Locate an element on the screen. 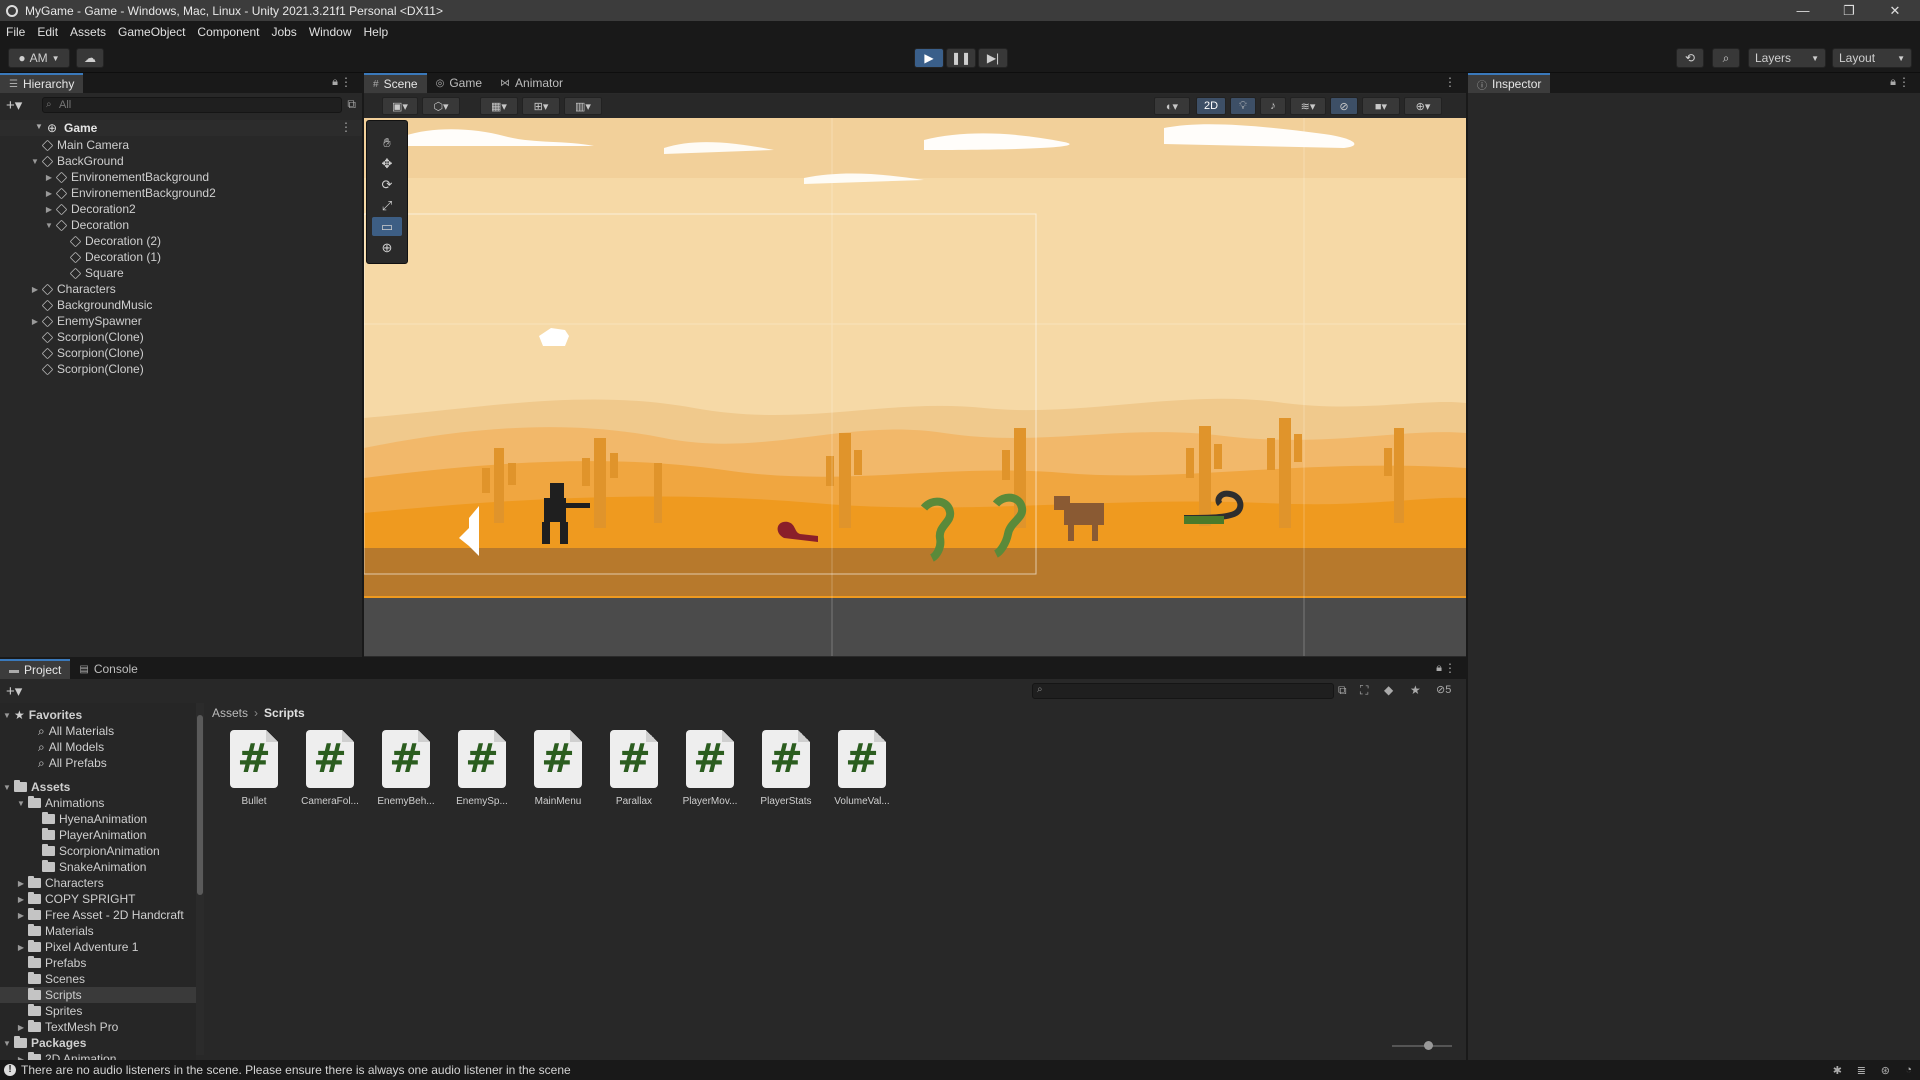  search-button: ⌕ is located at coordinates (1726, 58).